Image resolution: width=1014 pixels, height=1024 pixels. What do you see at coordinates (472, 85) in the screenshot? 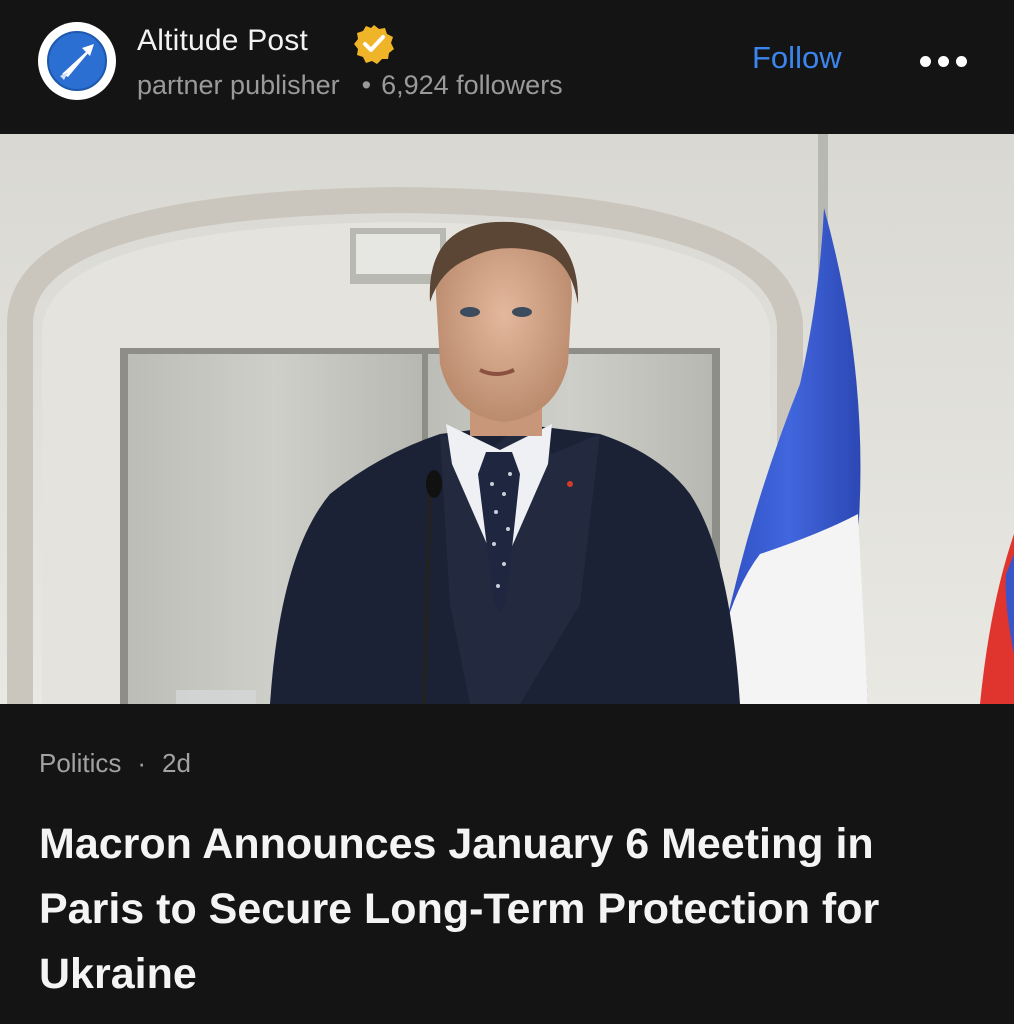
I see `follower-count: 6,924 followers` at bounding box center [472, 85].